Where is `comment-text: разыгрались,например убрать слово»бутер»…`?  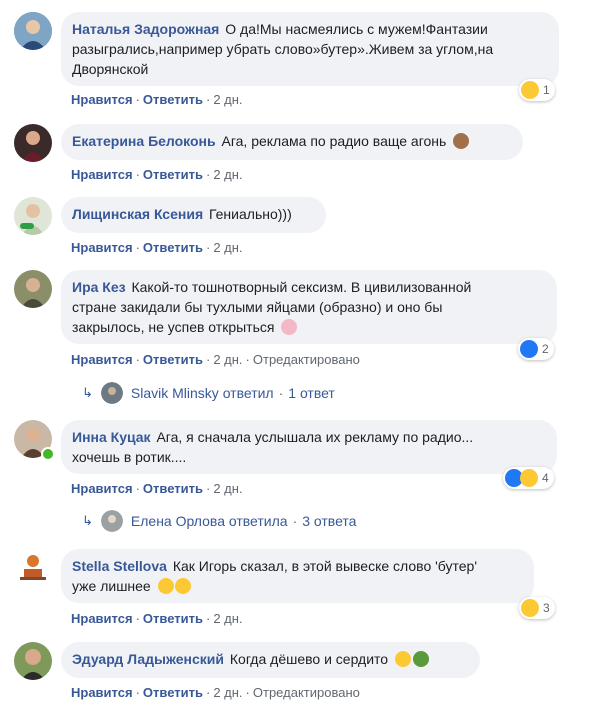
comment-text: разыгрались,например убрать слово»бутер»… is located at coordinates (283, 49).